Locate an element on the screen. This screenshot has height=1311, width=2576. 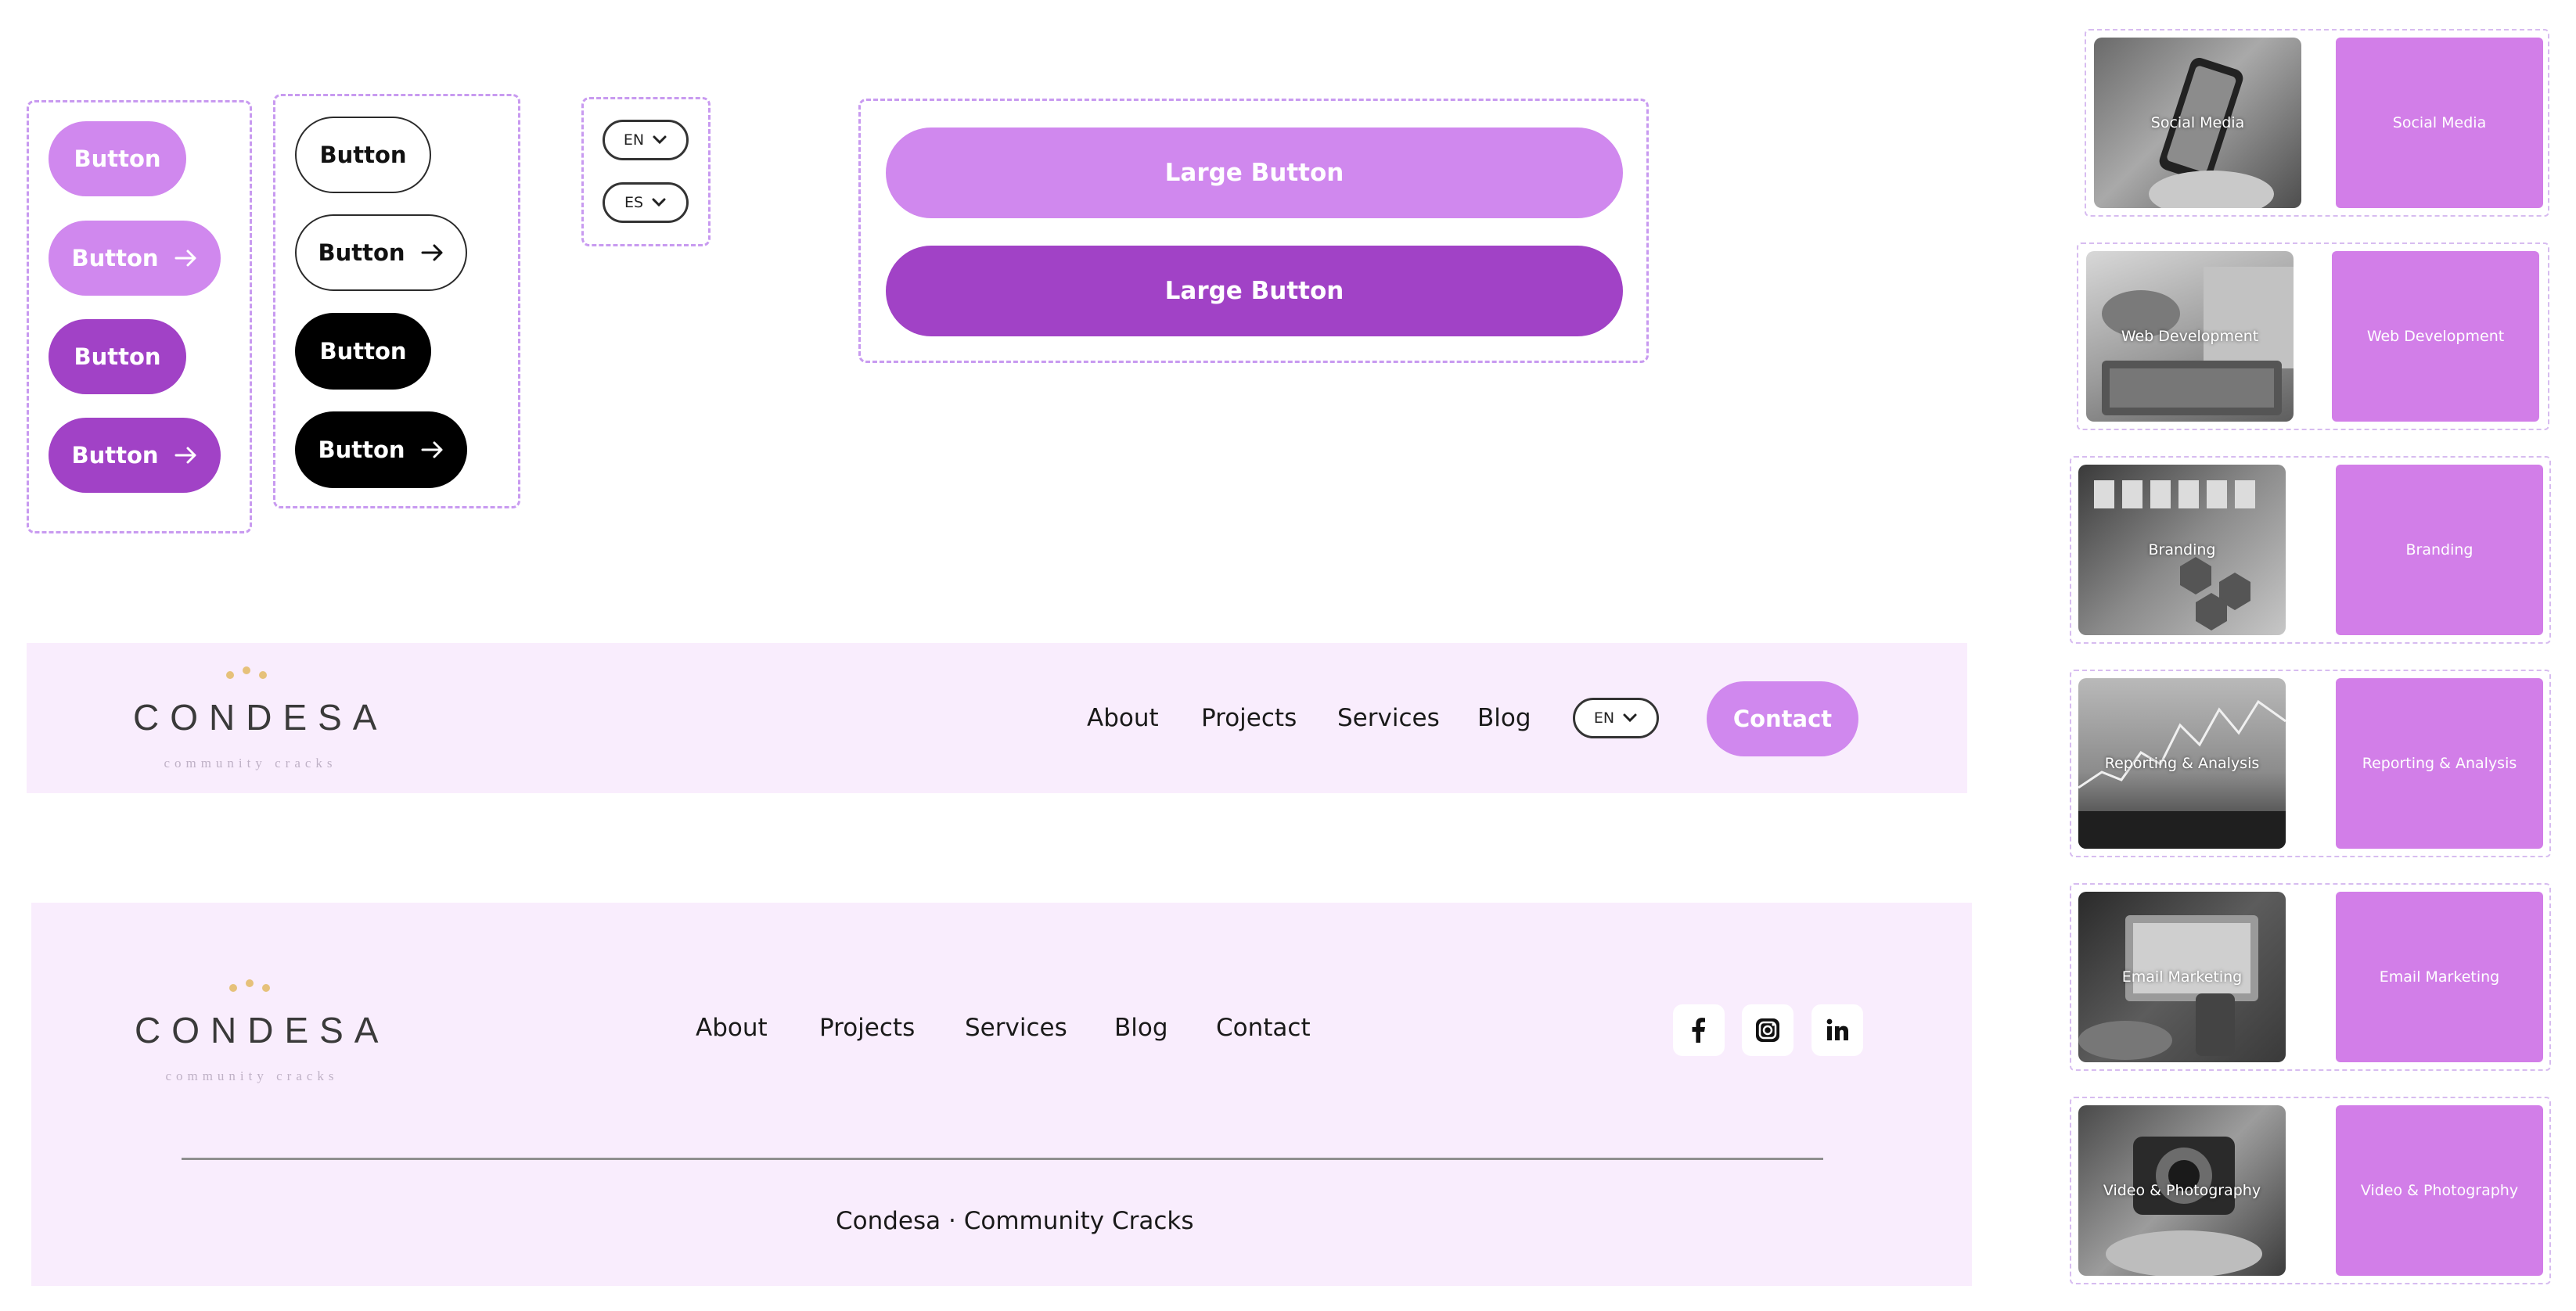
service-tile-web-development: Web Development is located at coordinates (2436, 336).